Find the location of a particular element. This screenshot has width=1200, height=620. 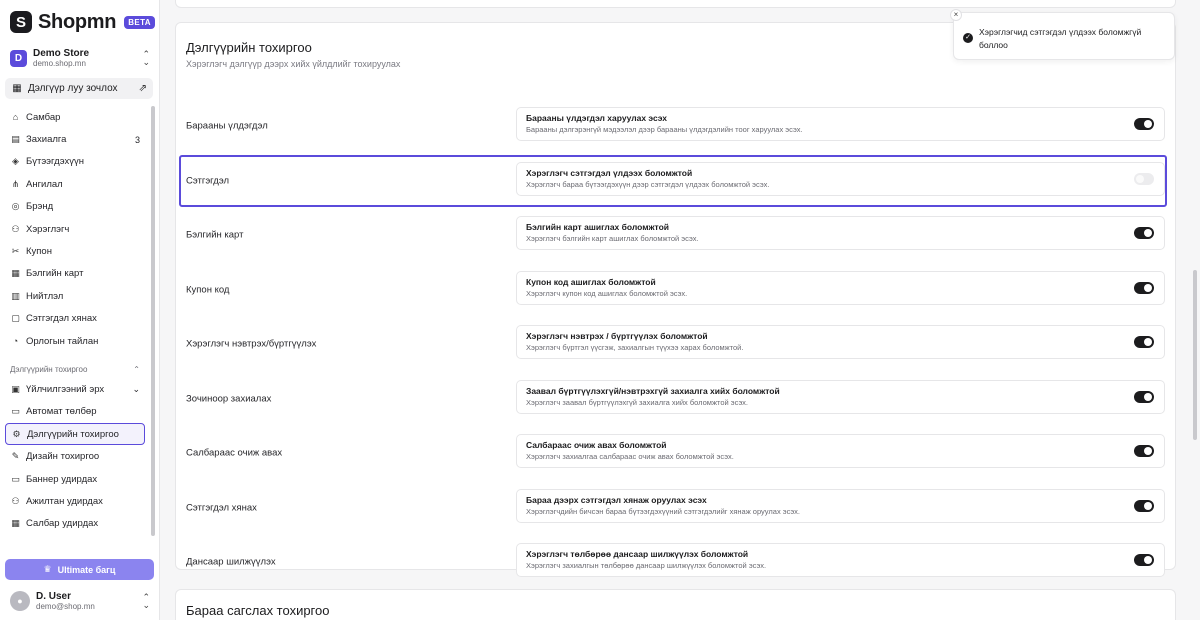

orders-icon: ▤ is located at coordinates (15, 139).